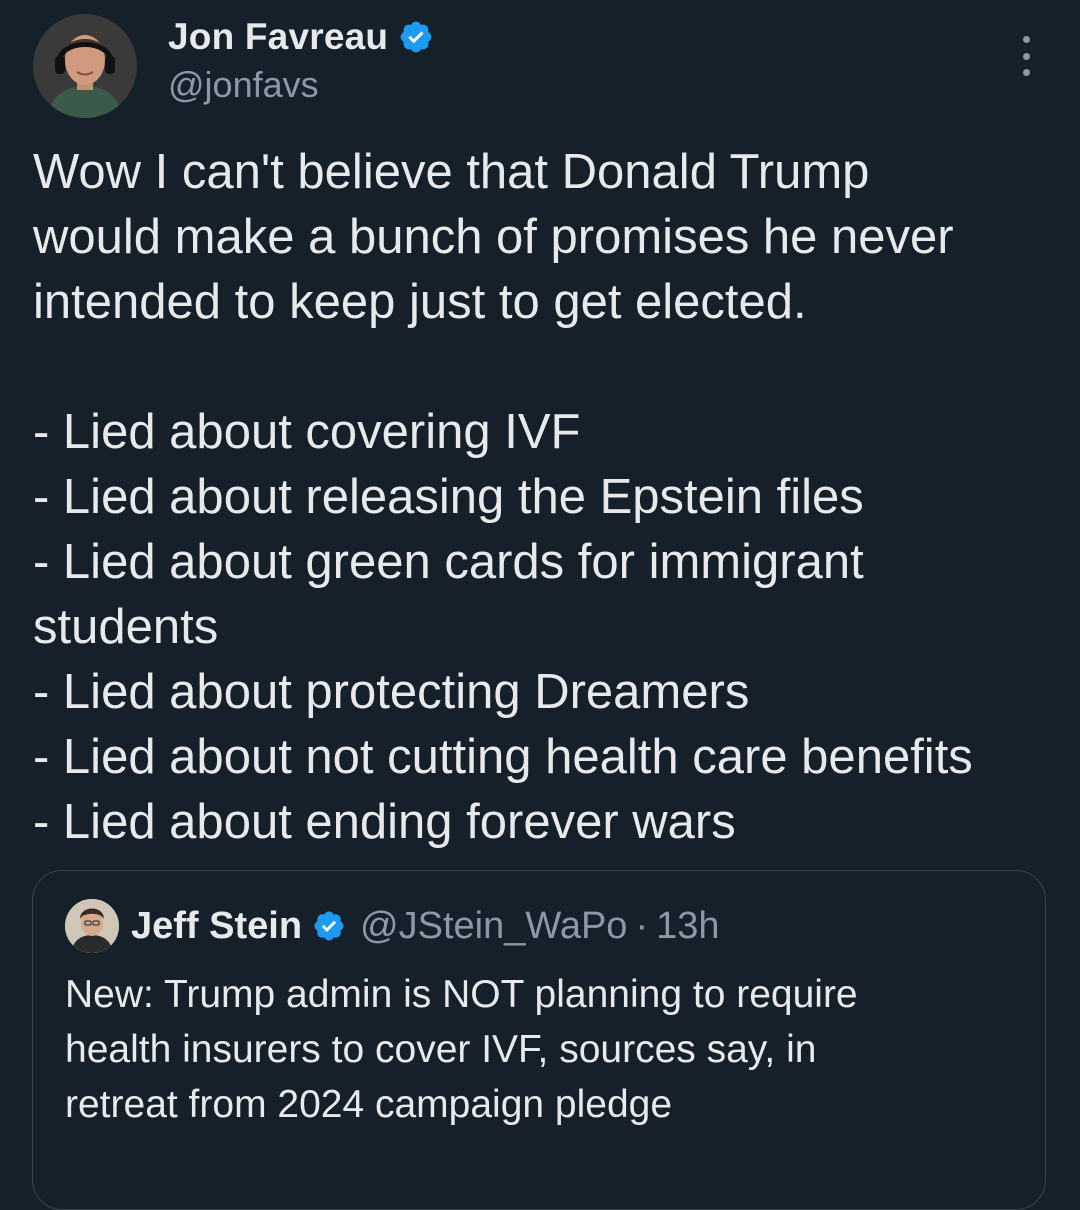 The width and height of the screenshot is (1080, 1210). Describe the element at coordinates (278, 37) in the screenshot. I see `author-display-name: Jon Favreau` at that location.